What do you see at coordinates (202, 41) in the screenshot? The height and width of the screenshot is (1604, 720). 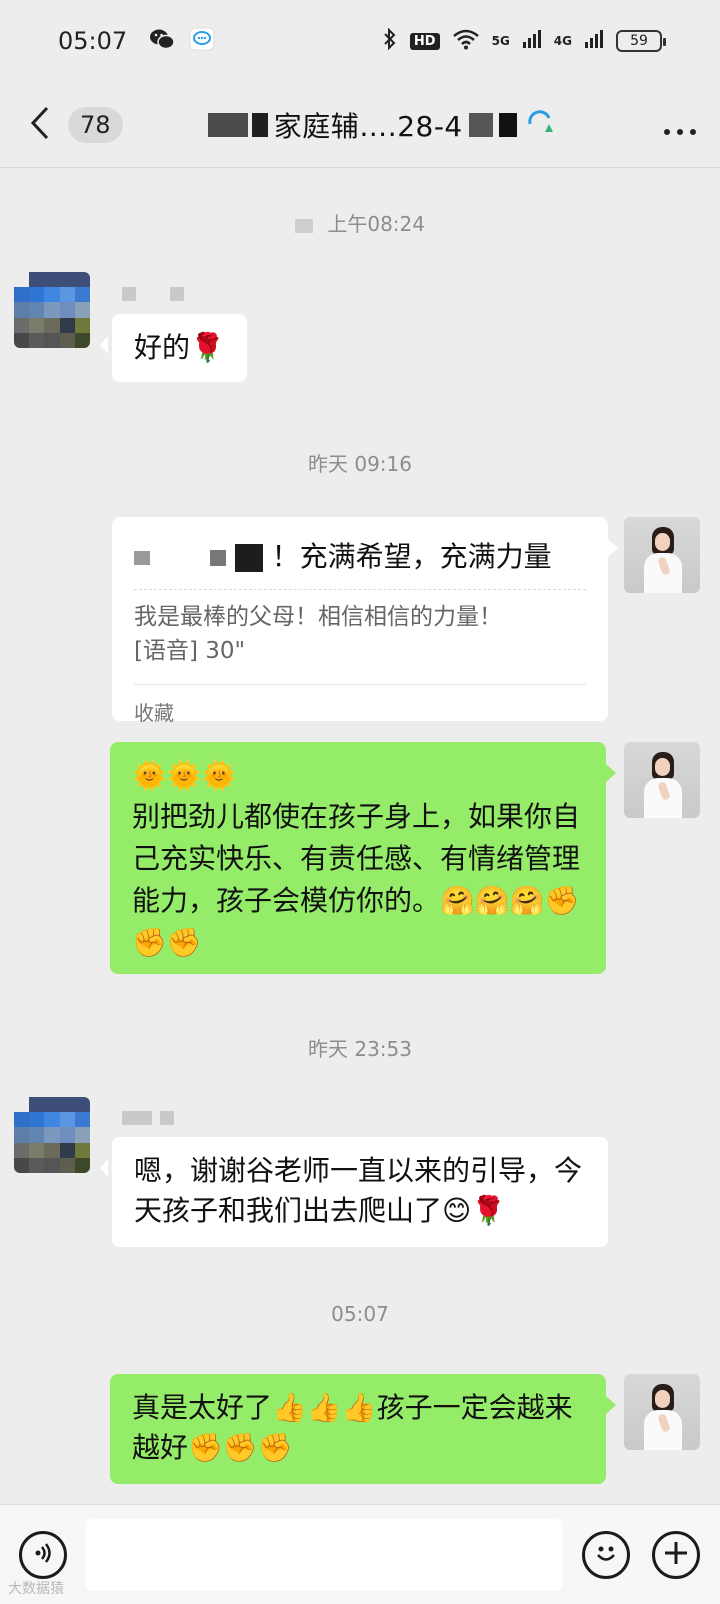 I see `chat-bubble-icon` at bounding box center [202, 41].